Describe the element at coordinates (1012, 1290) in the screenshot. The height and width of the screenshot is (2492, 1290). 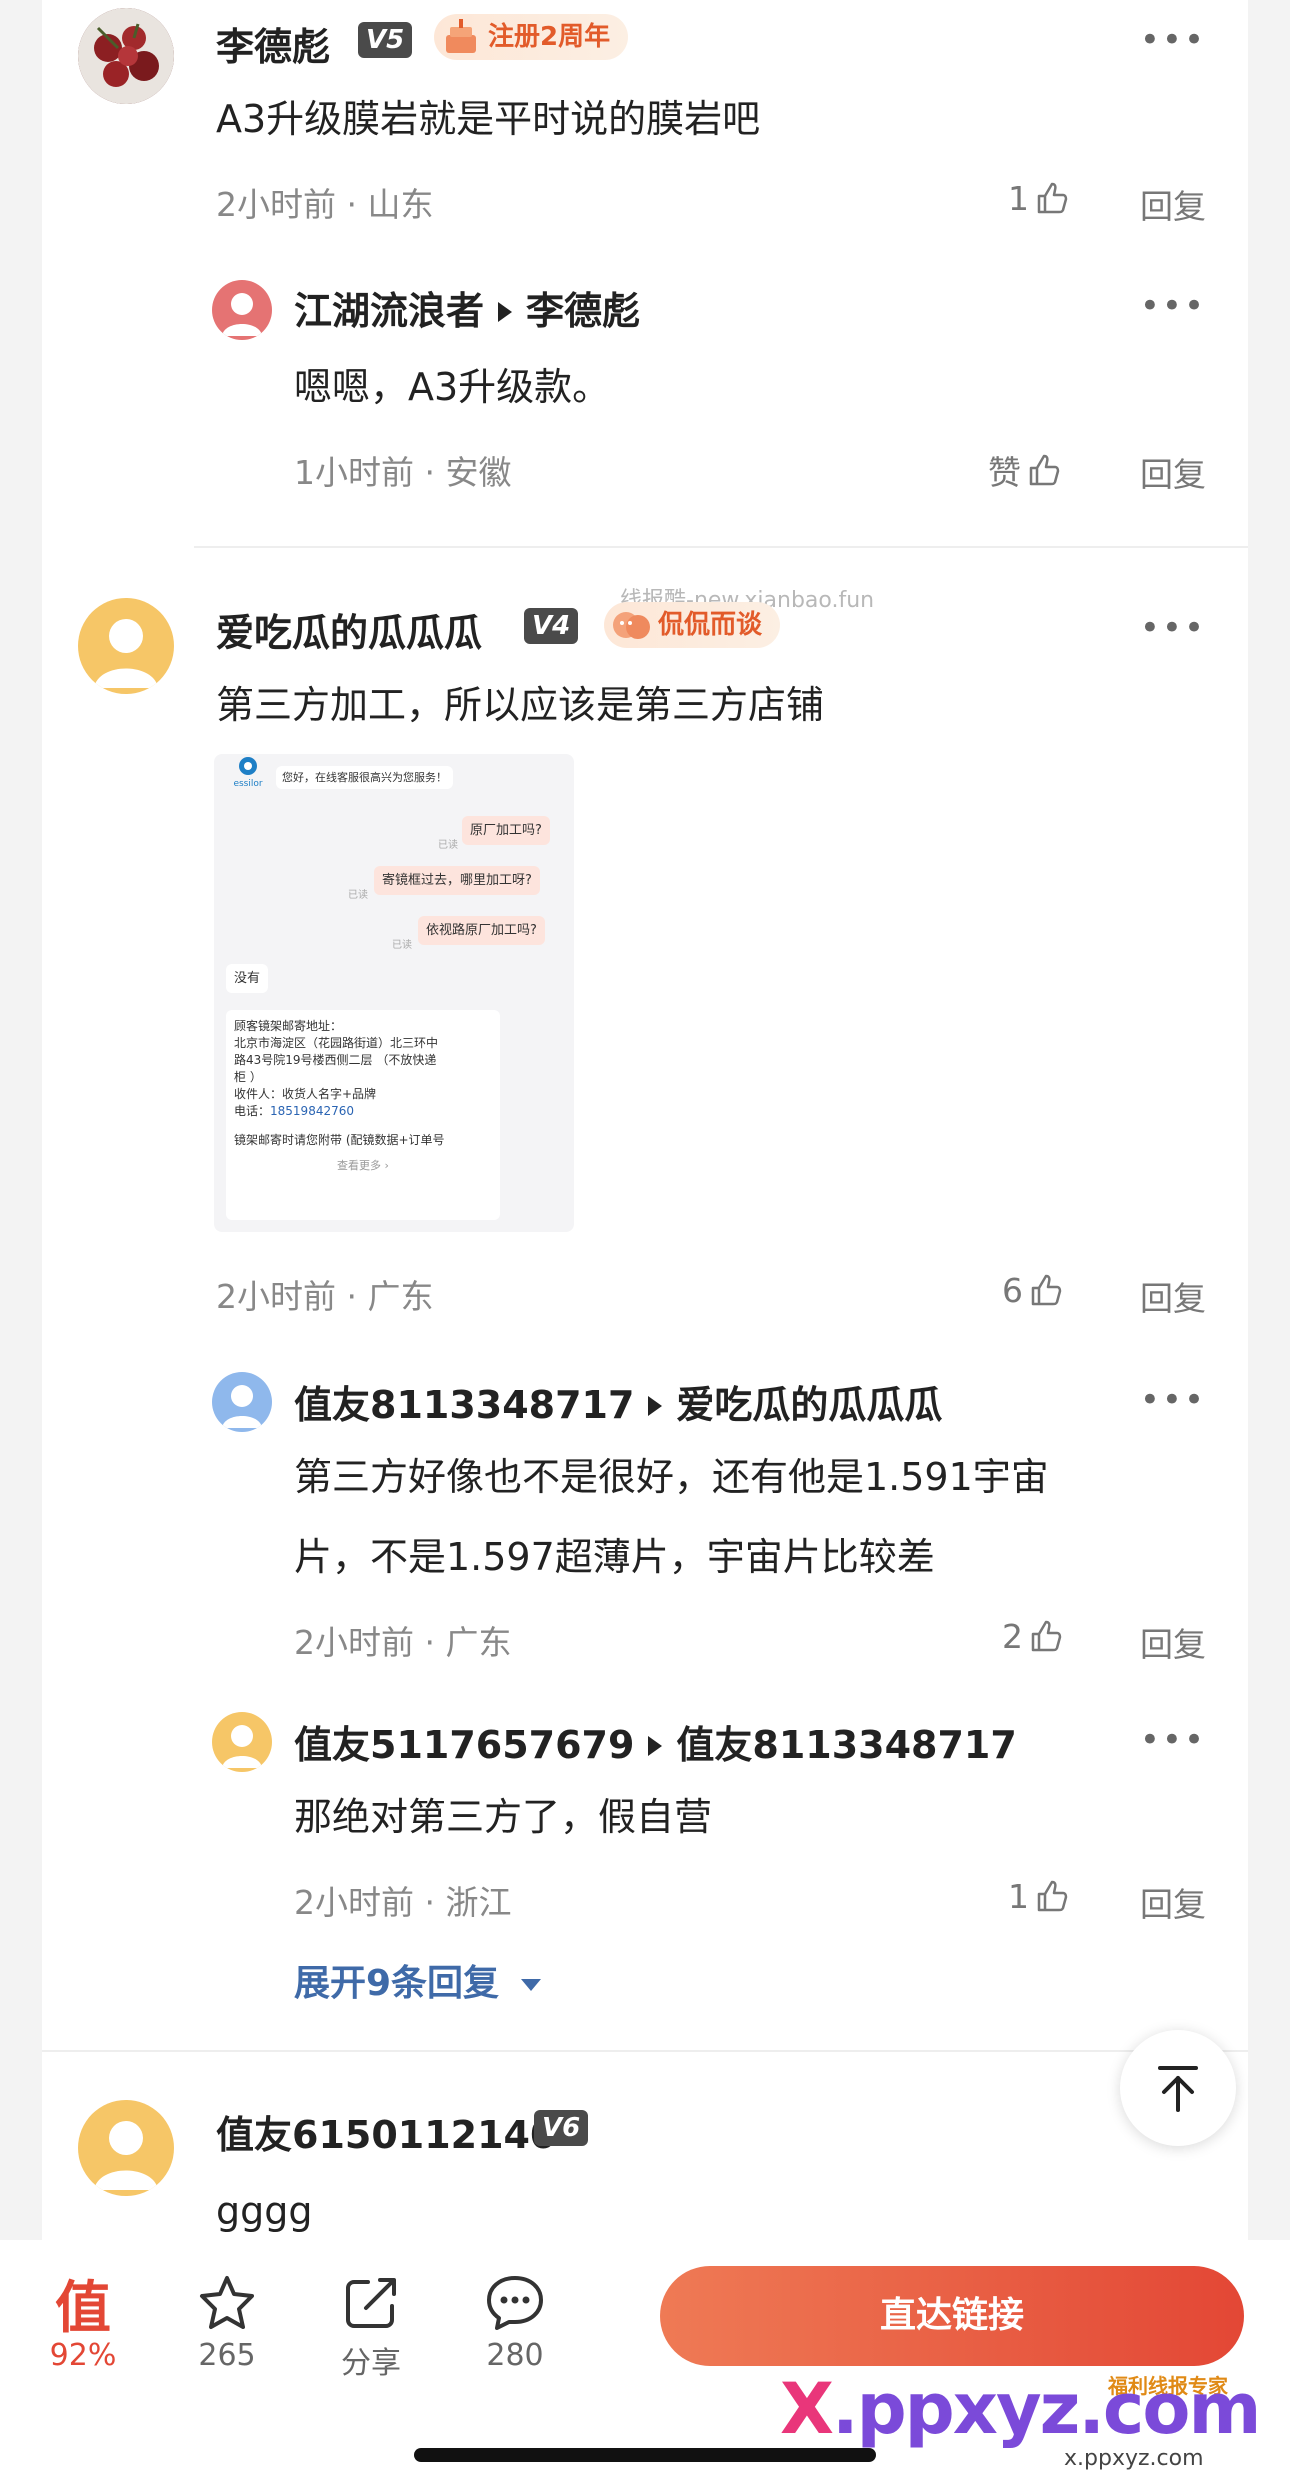
I see `like-count: 6` at that location.